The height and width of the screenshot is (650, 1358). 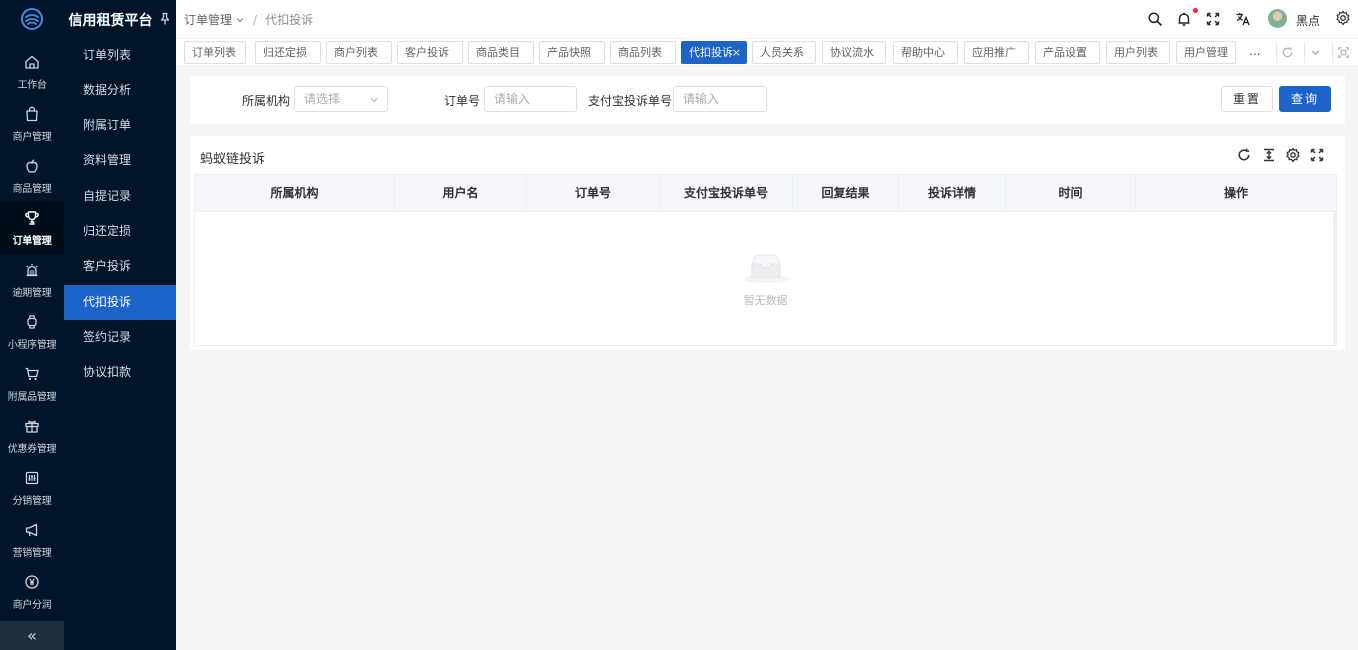 What do you see at coordinates (643, 52) in the screenshot?
I see `tab-product-list: 商品列表` at bounding box center [643, 52].